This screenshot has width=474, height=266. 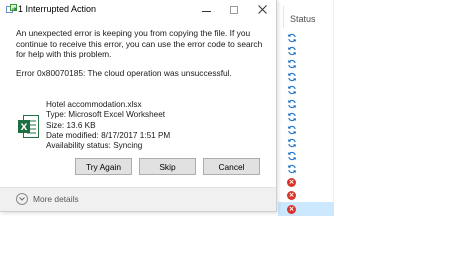 I want to click on maximize-icon, so click(x=234, y=9).